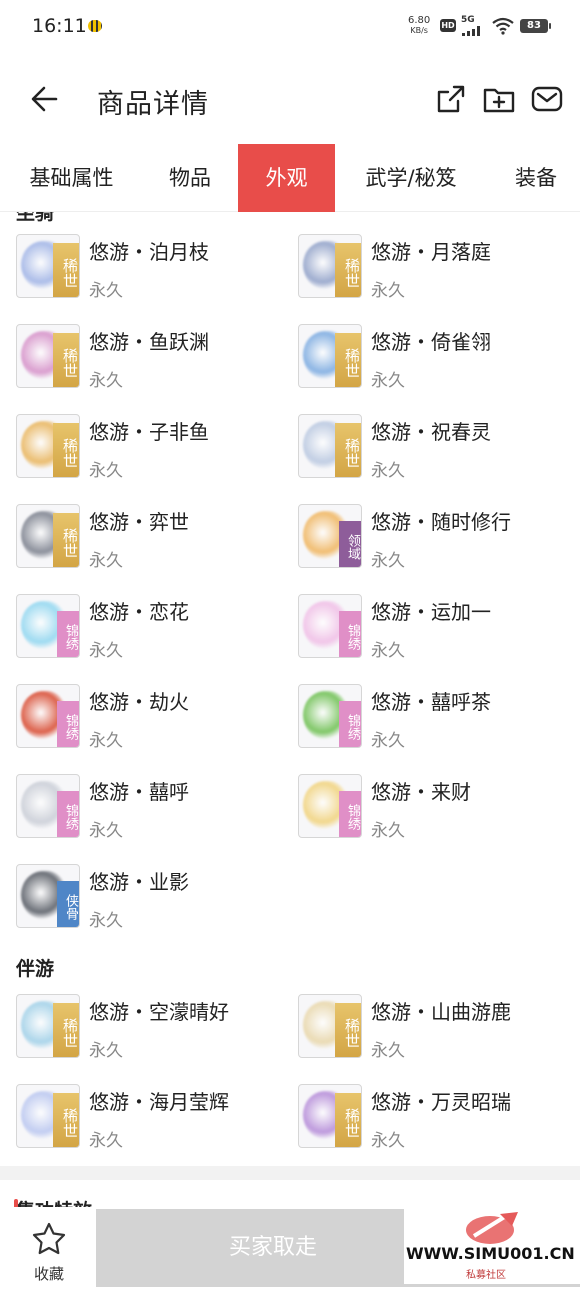 This screenshot has width=580, height=1289. Describe the element at coordinates (350, 544) in the screenshot. I see `rarity-badge: 领域` at that location.